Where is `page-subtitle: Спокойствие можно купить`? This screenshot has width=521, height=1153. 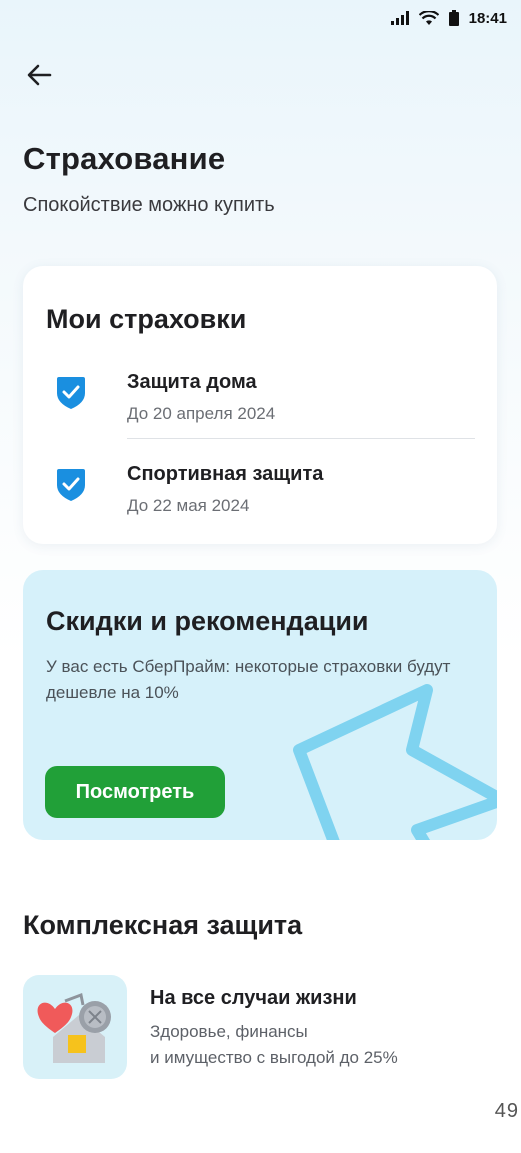
page-subtitle: Спокойствие можно купить is located at coordinates (149, 205).